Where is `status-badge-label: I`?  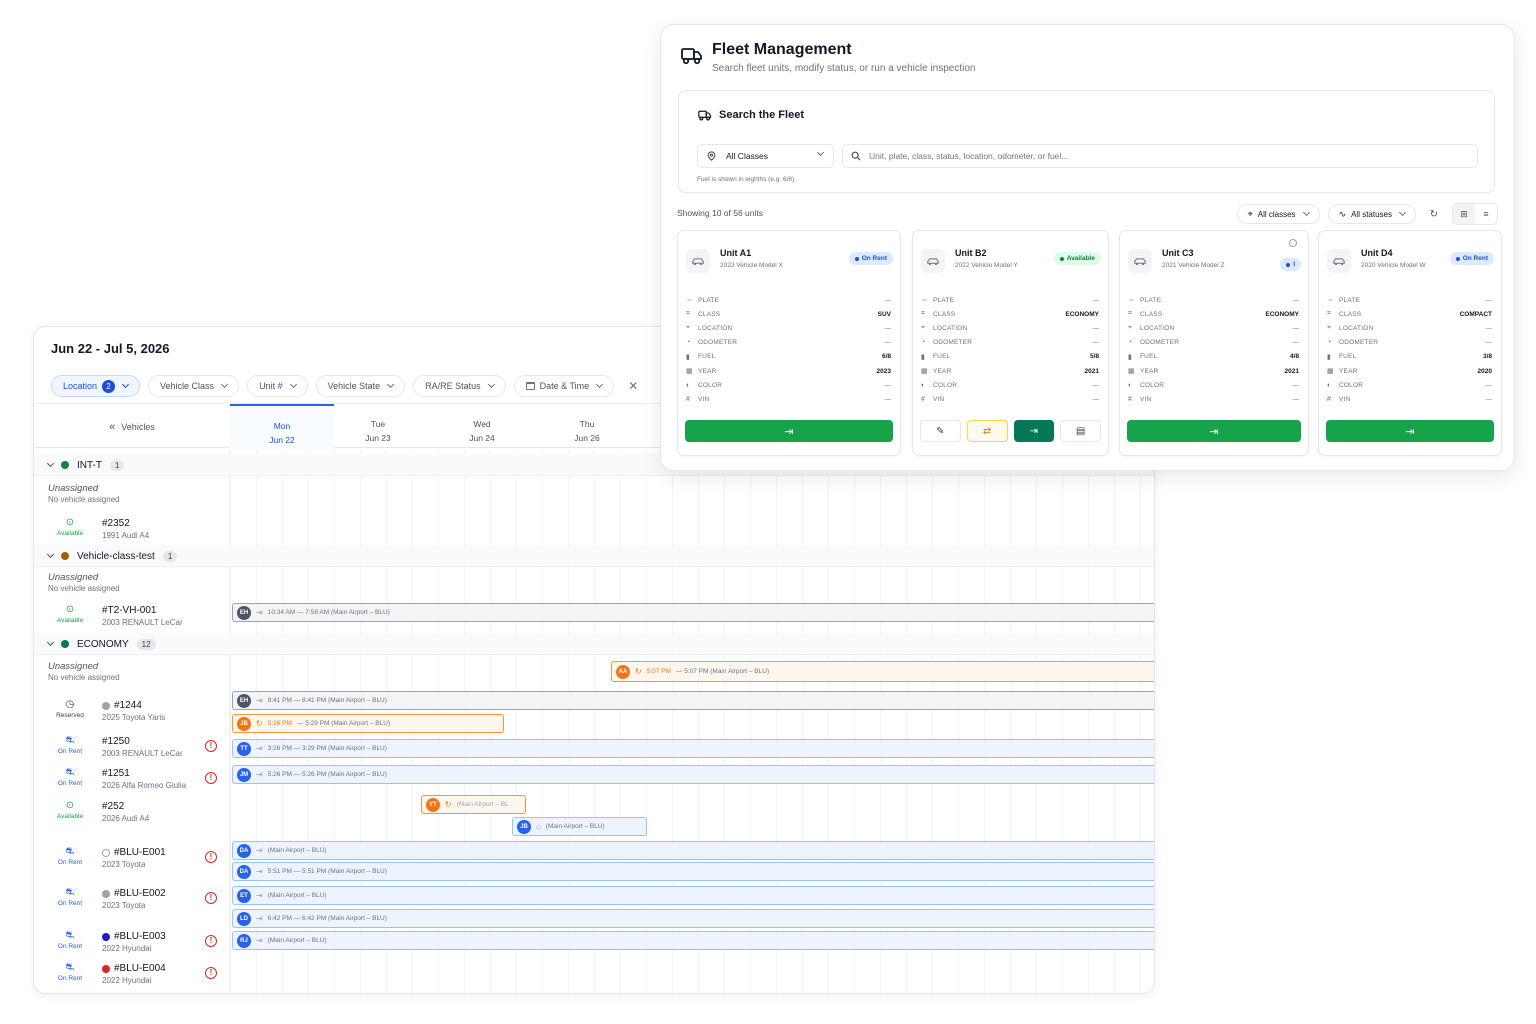 status-badge-label: I is located at coordinates (1294, 264).